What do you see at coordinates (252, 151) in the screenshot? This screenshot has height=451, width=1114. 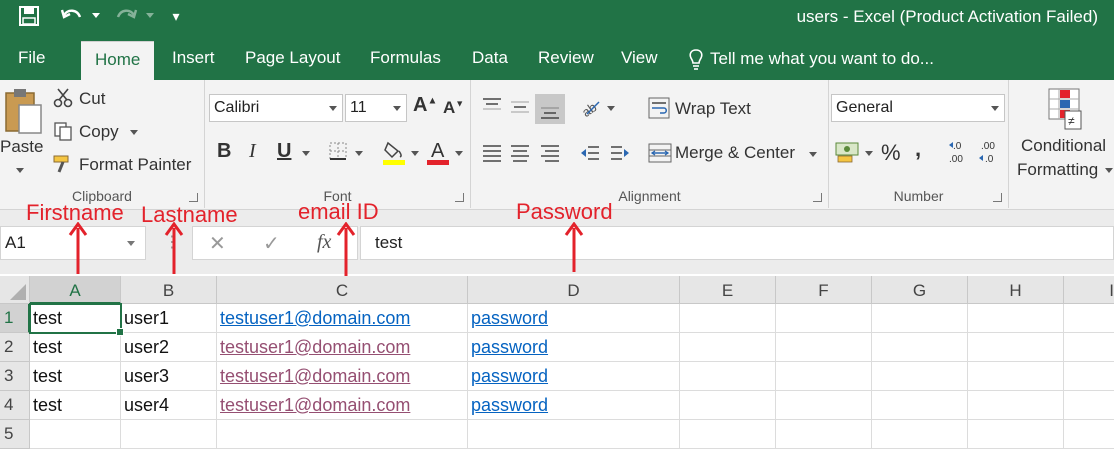 I see `italic-button: I` at bounding box center [252, 151].